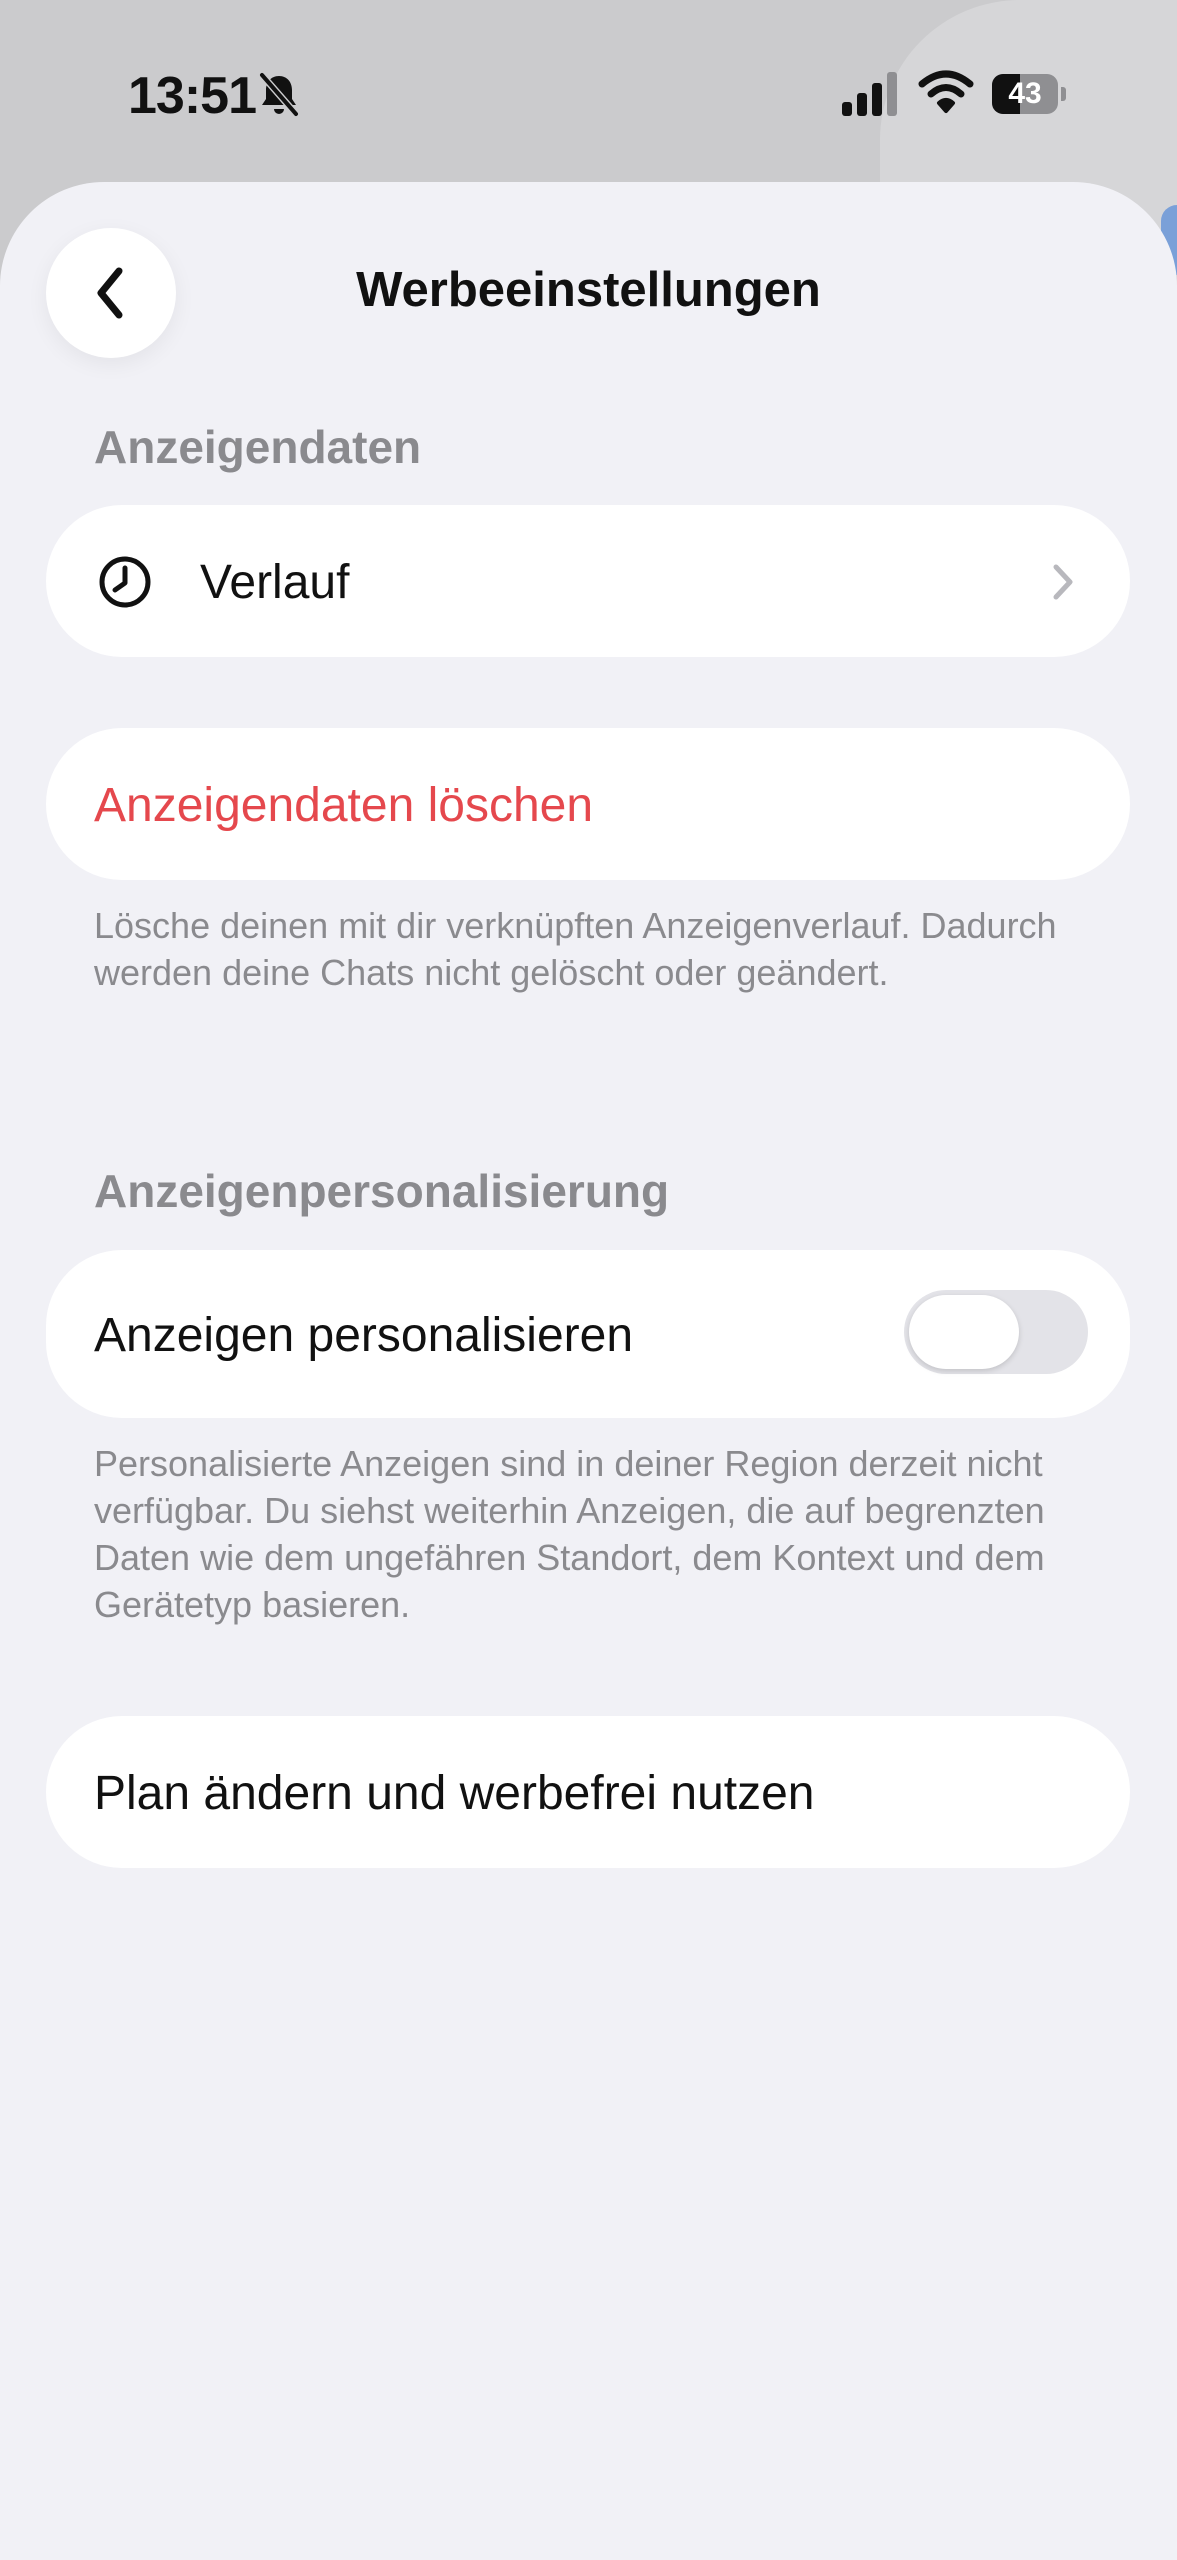  Describe the element at coordinates (964, 1332) in the screenshot. I see `toggle-knob` at that location.